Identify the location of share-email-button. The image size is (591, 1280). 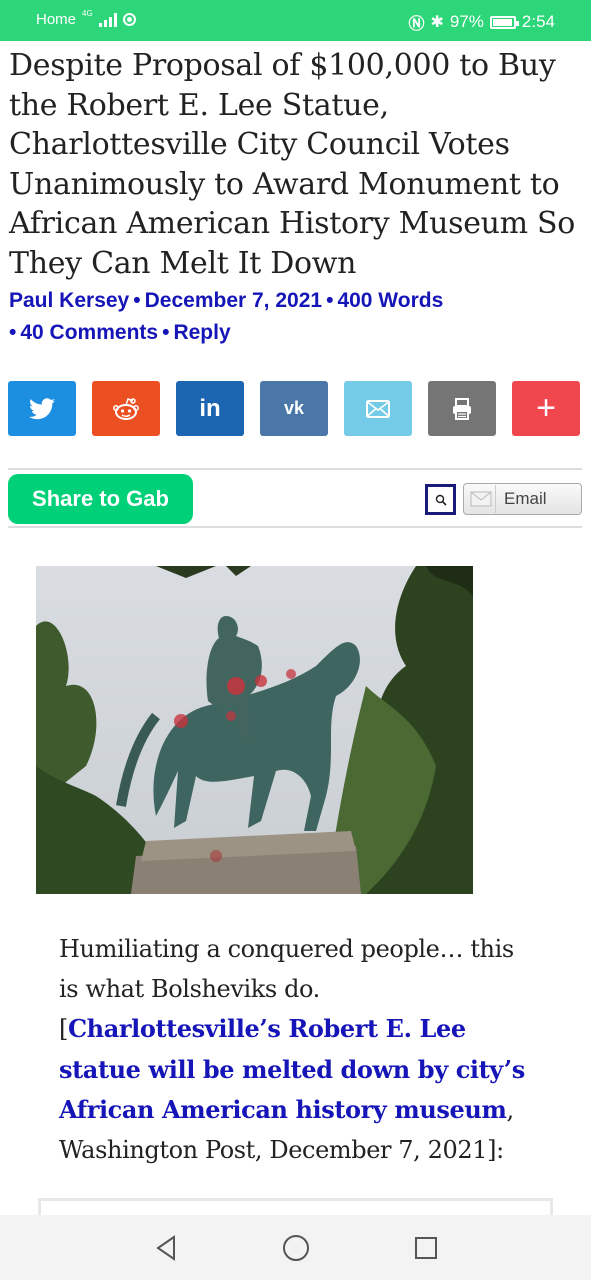
(378, 408).